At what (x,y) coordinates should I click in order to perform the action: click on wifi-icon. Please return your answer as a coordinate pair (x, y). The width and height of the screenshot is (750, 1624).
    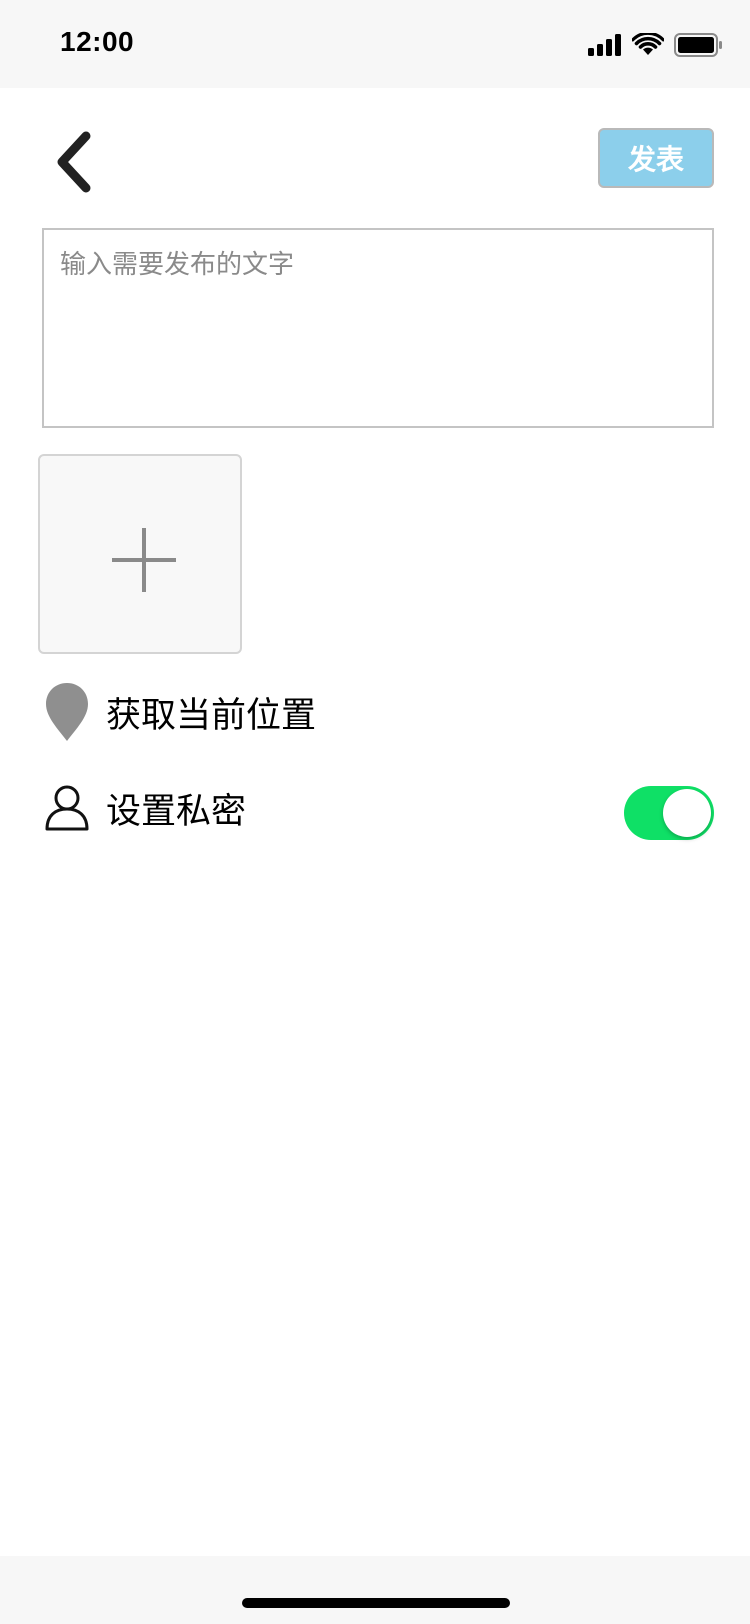
    Looking at the image, I should click on (648, 44).